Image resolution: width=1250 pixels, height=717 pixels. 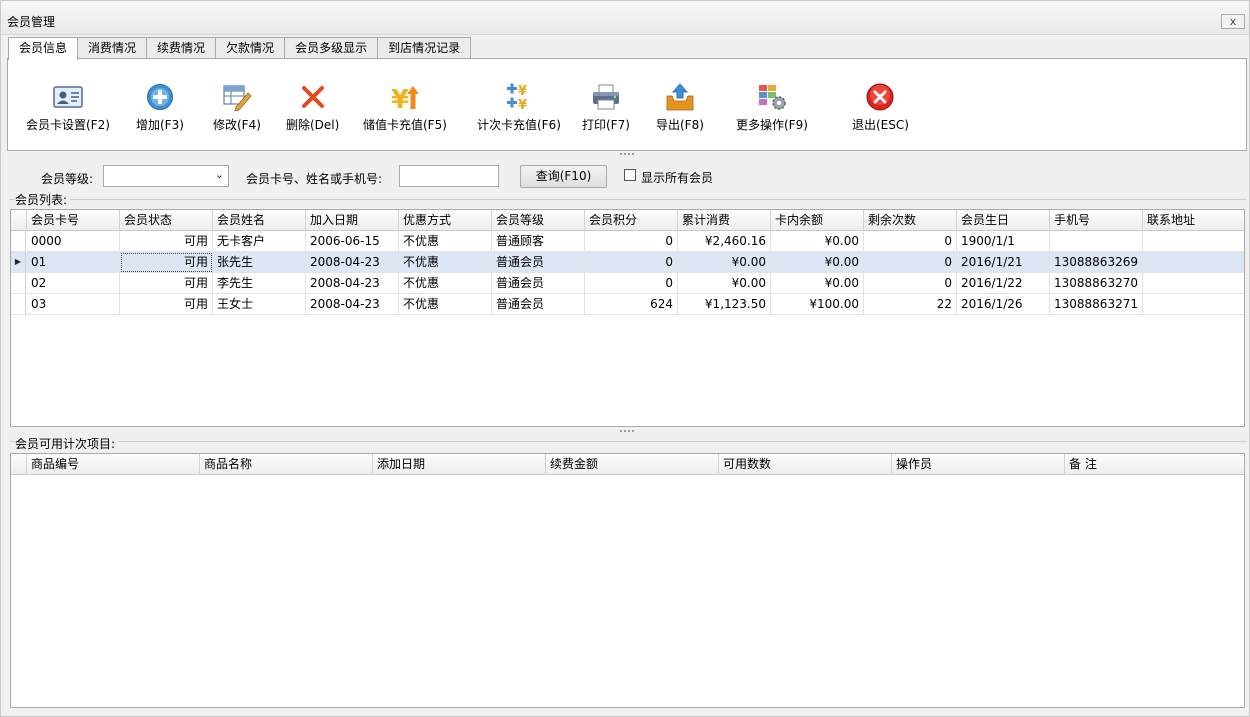 What do you see at coordinates (631, 304) in the screenshot?
I see `cell-points: 624` at bounding box center [631, 304].